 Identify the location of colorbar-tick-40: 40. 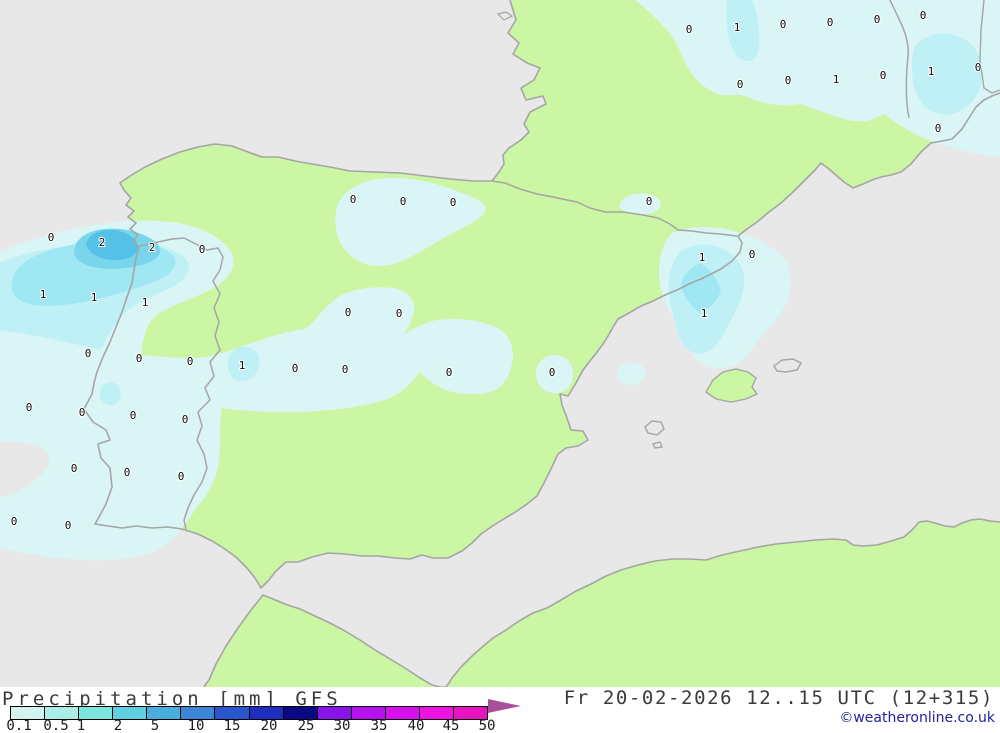
(416, 725).